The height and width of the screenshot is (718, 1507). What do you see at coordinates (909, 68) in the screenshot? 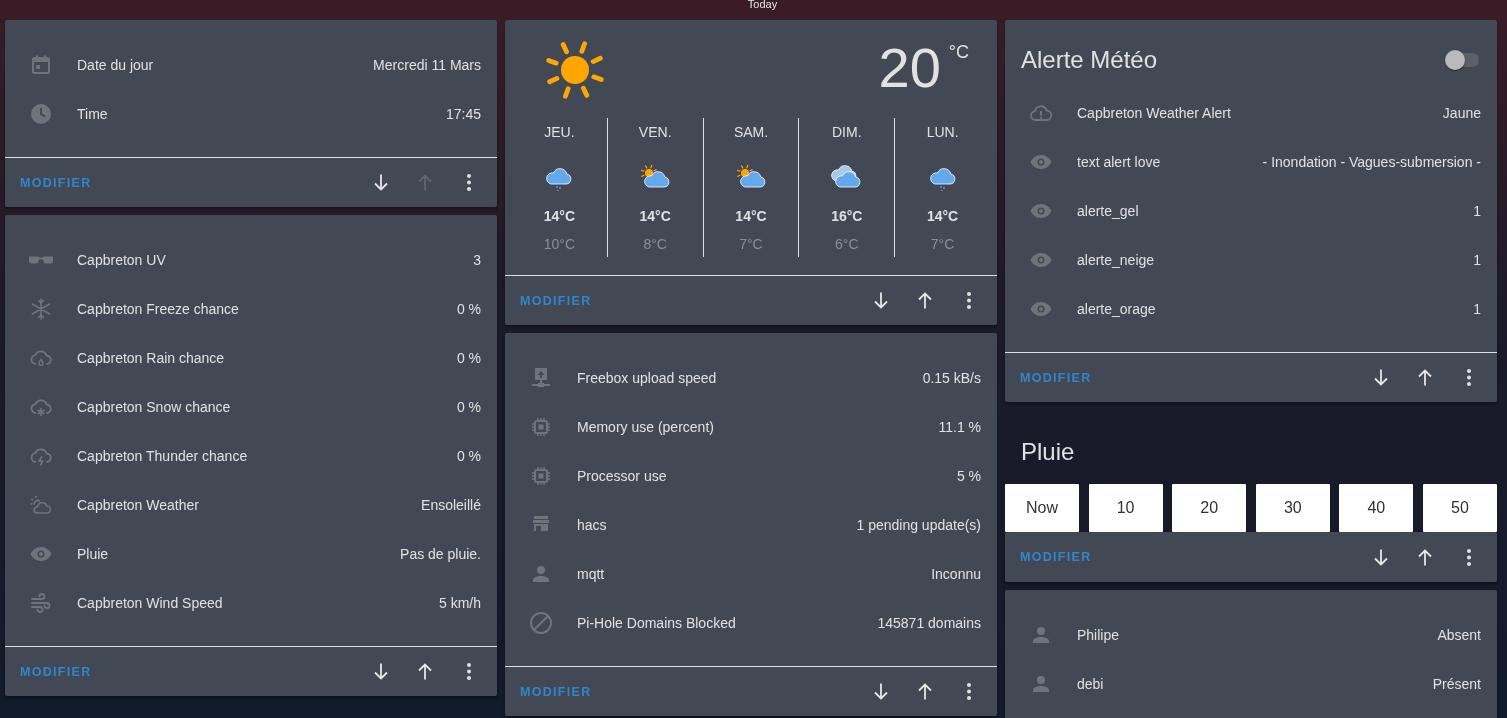
I see `temperature: 20` at bounding box center [909, 68].